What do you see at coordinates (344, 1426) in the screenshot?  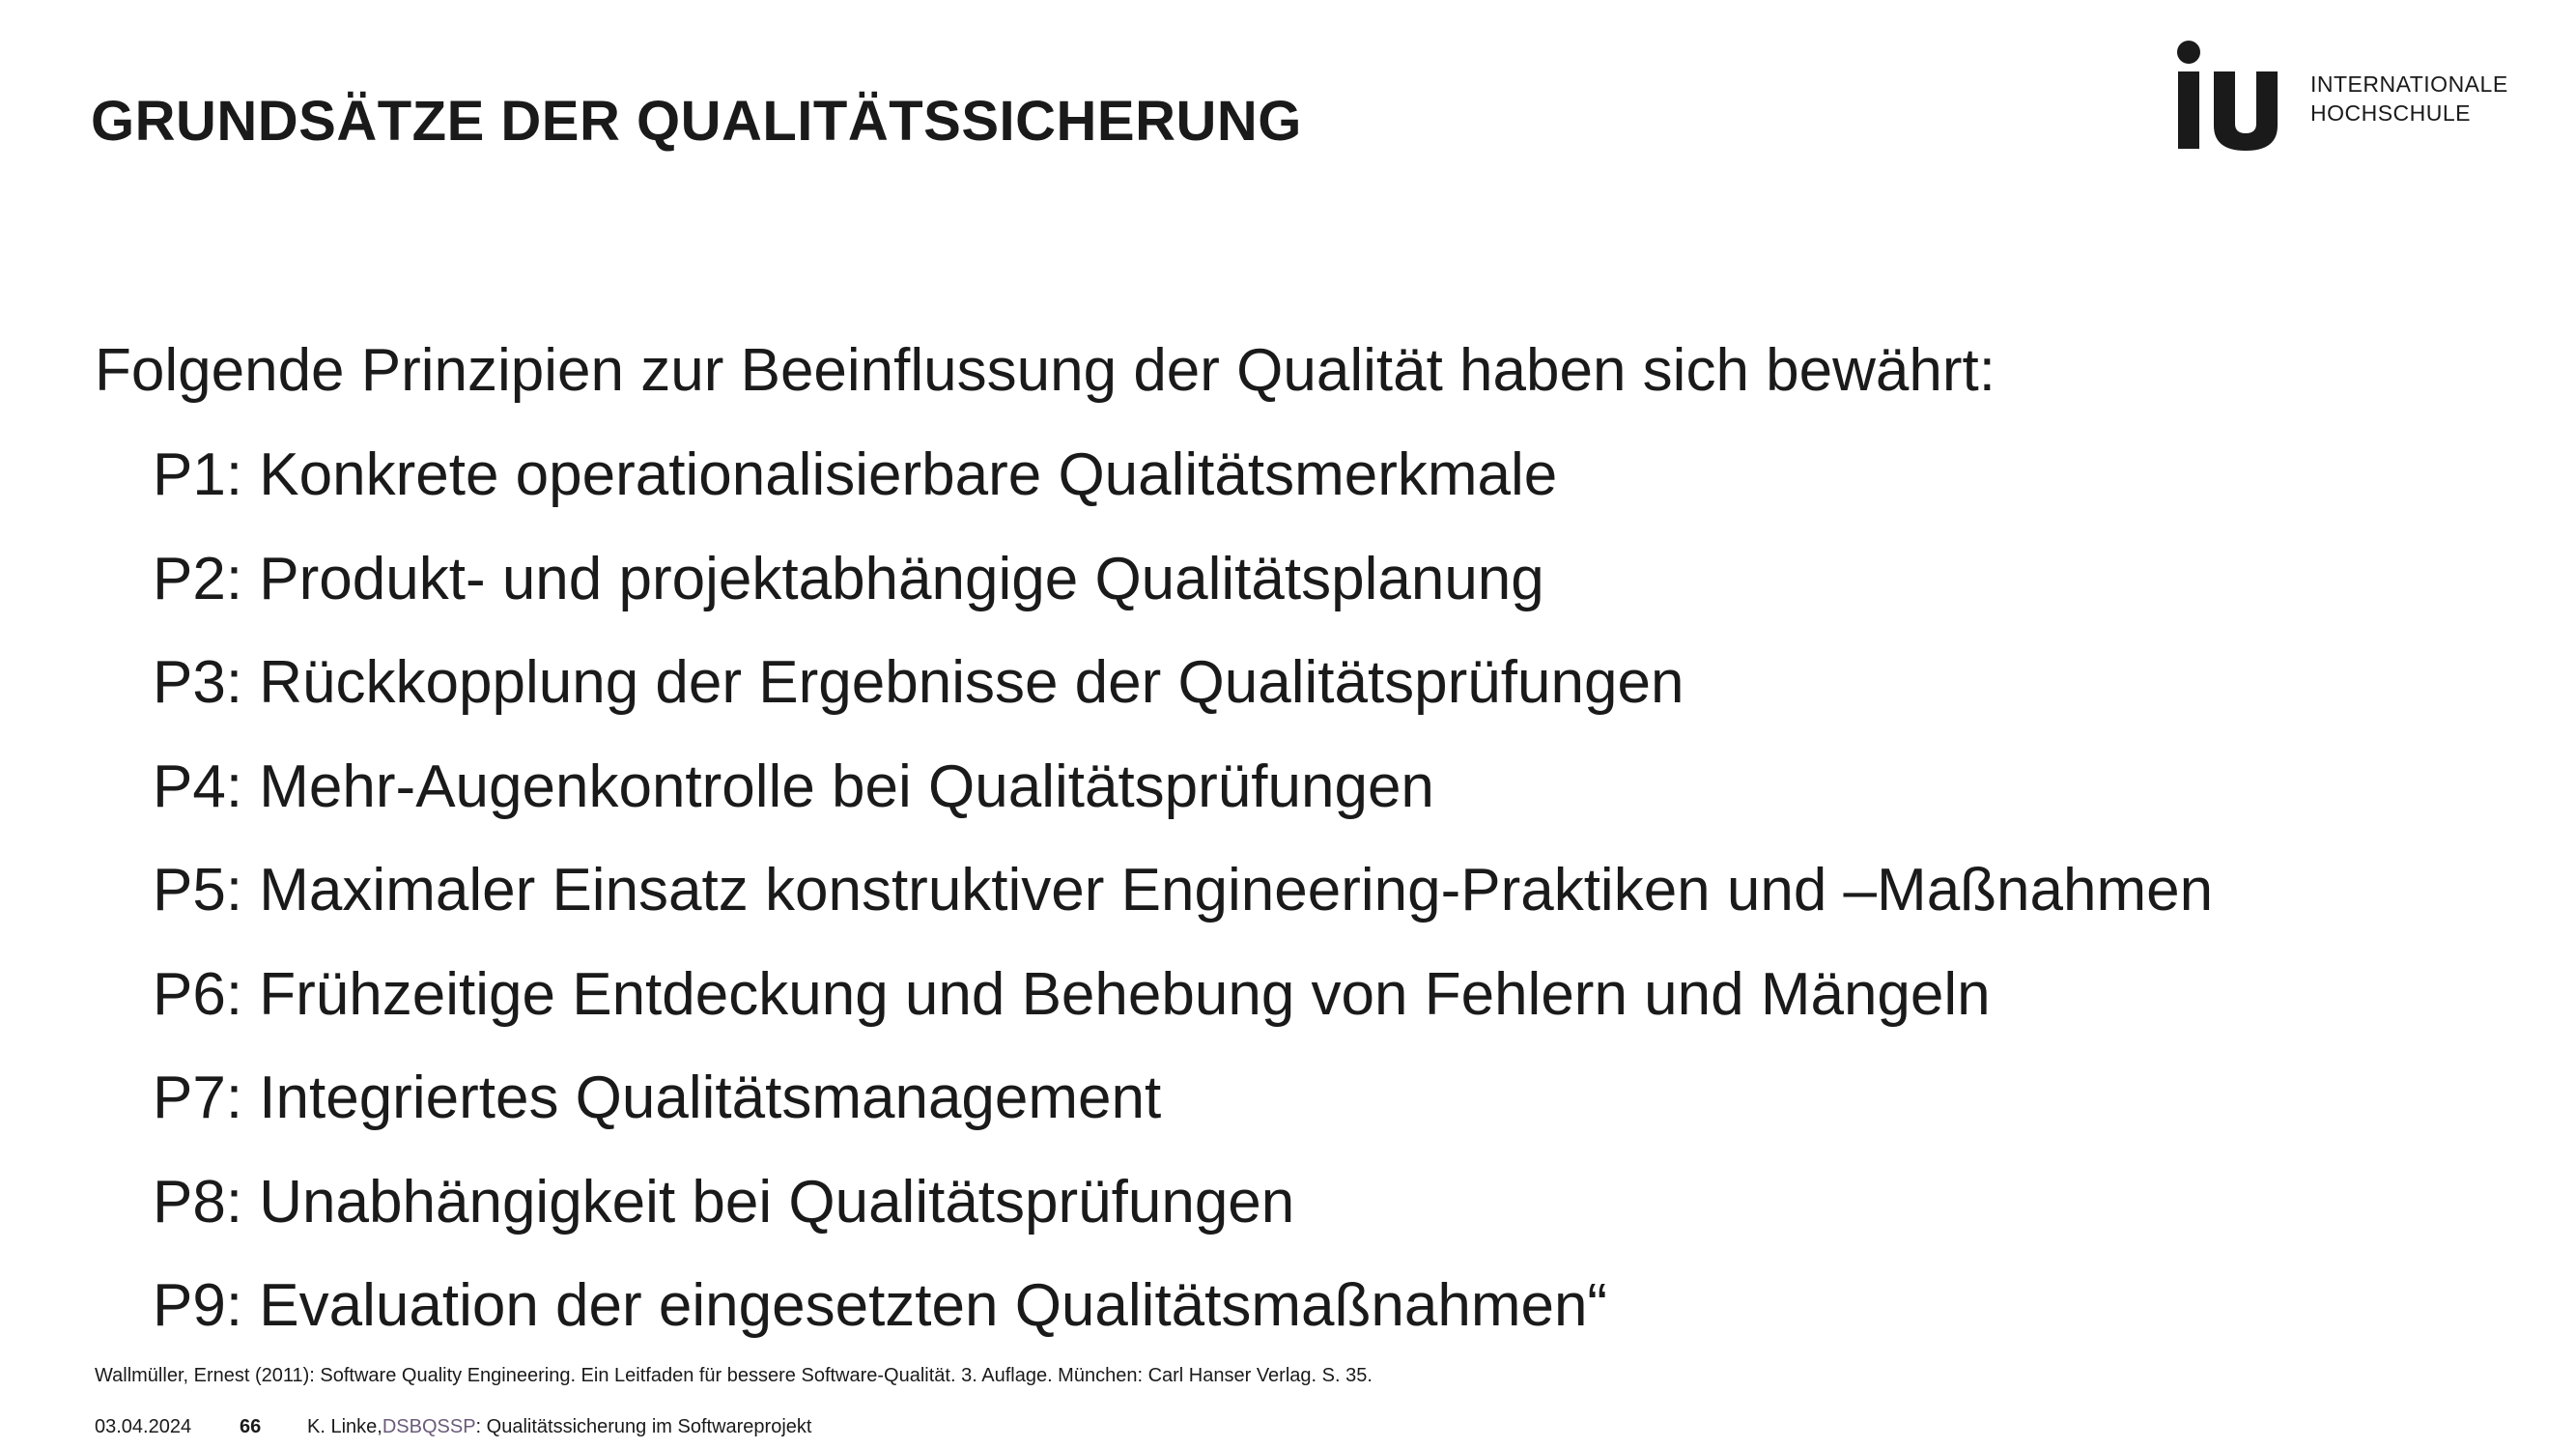 I see `footer-author: K. Linke,` at bounding box center [344, 1426].